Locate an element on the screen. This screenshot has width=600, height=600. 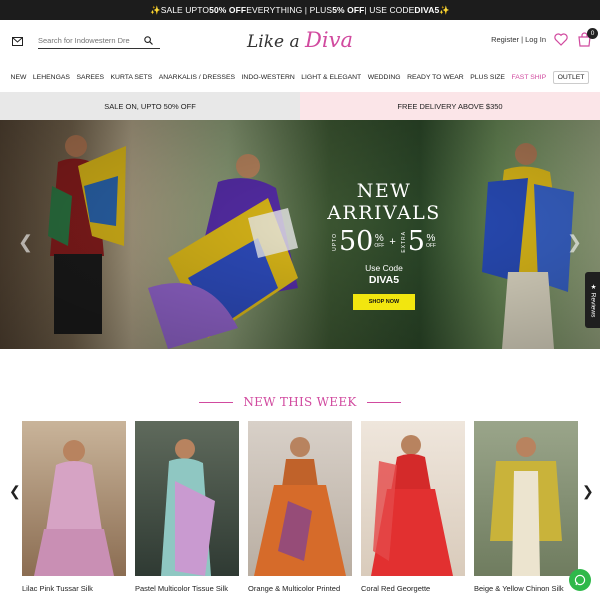
offer-main-unit: % OFF is located at coordinates (379, 241).